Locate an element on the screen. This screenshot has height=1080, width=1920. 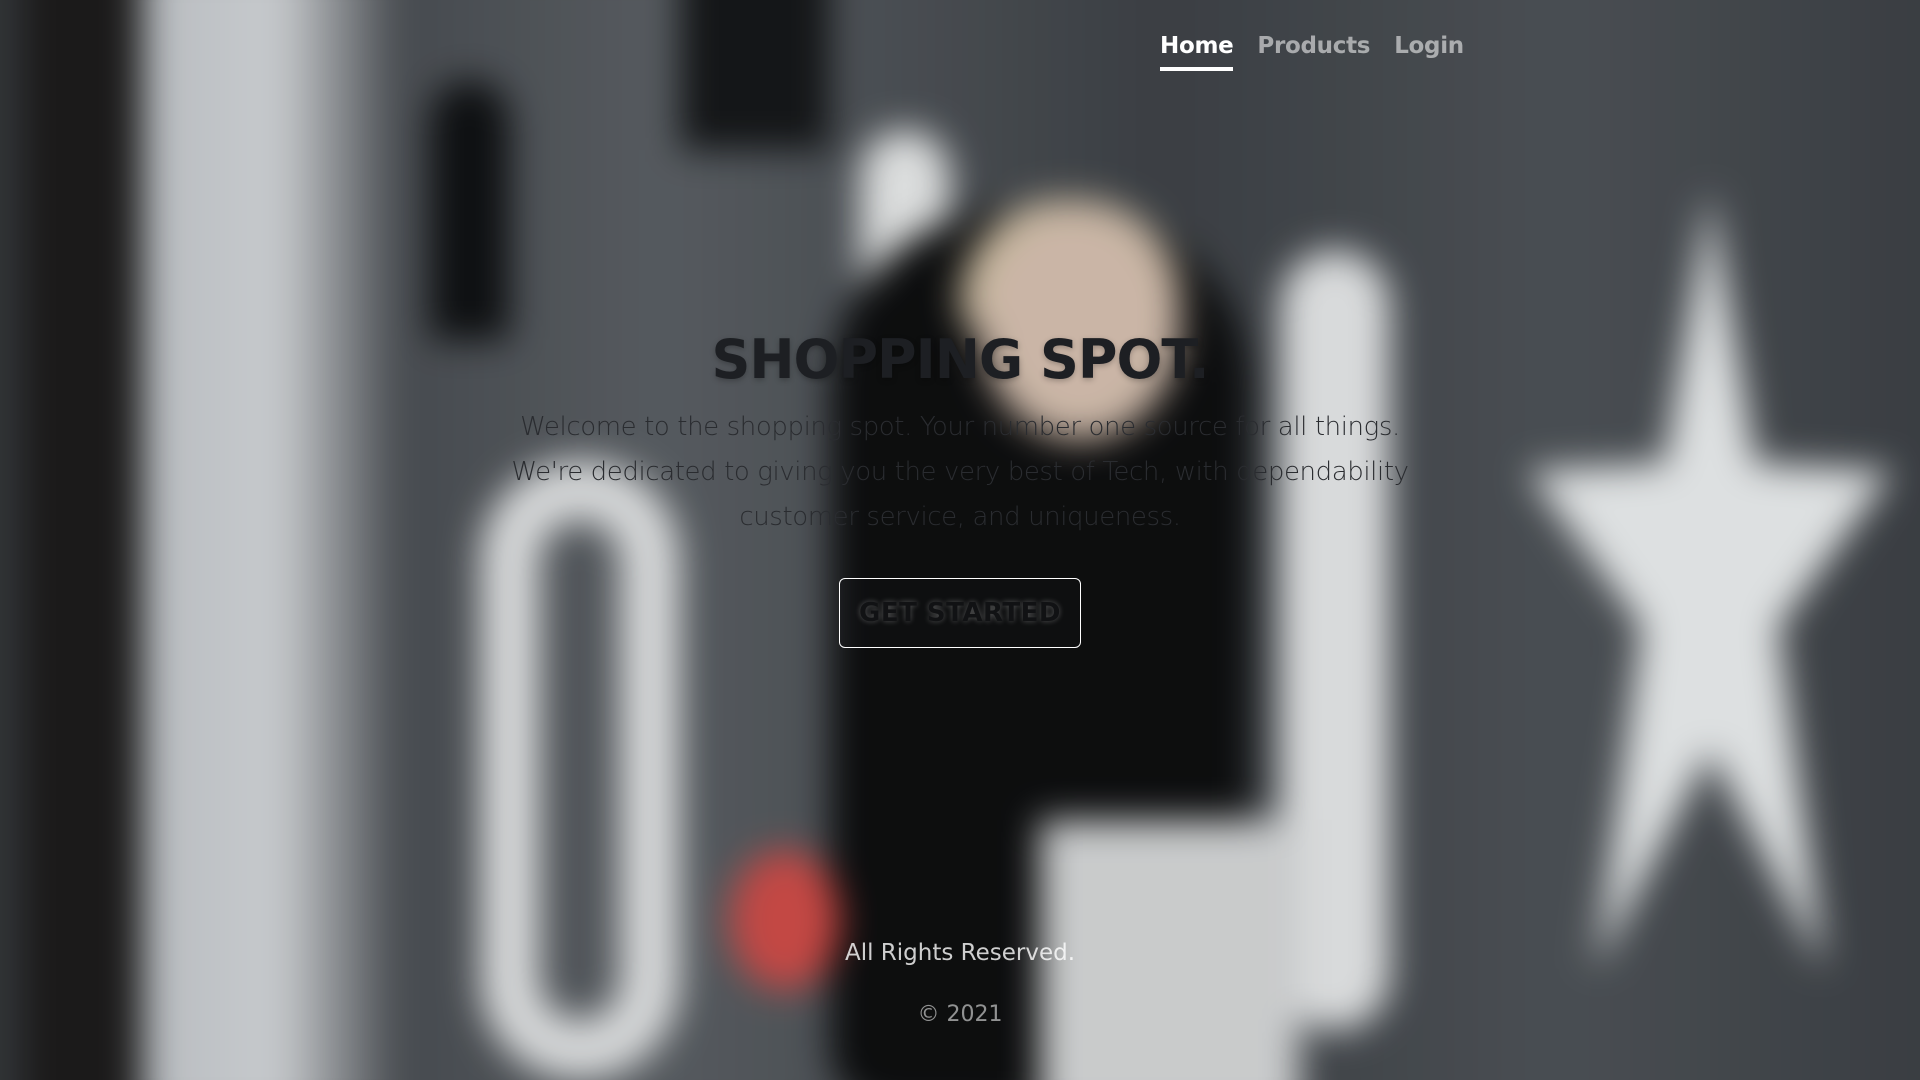
footer-copyright: © 2021 is located at coordinates (960, 1014).